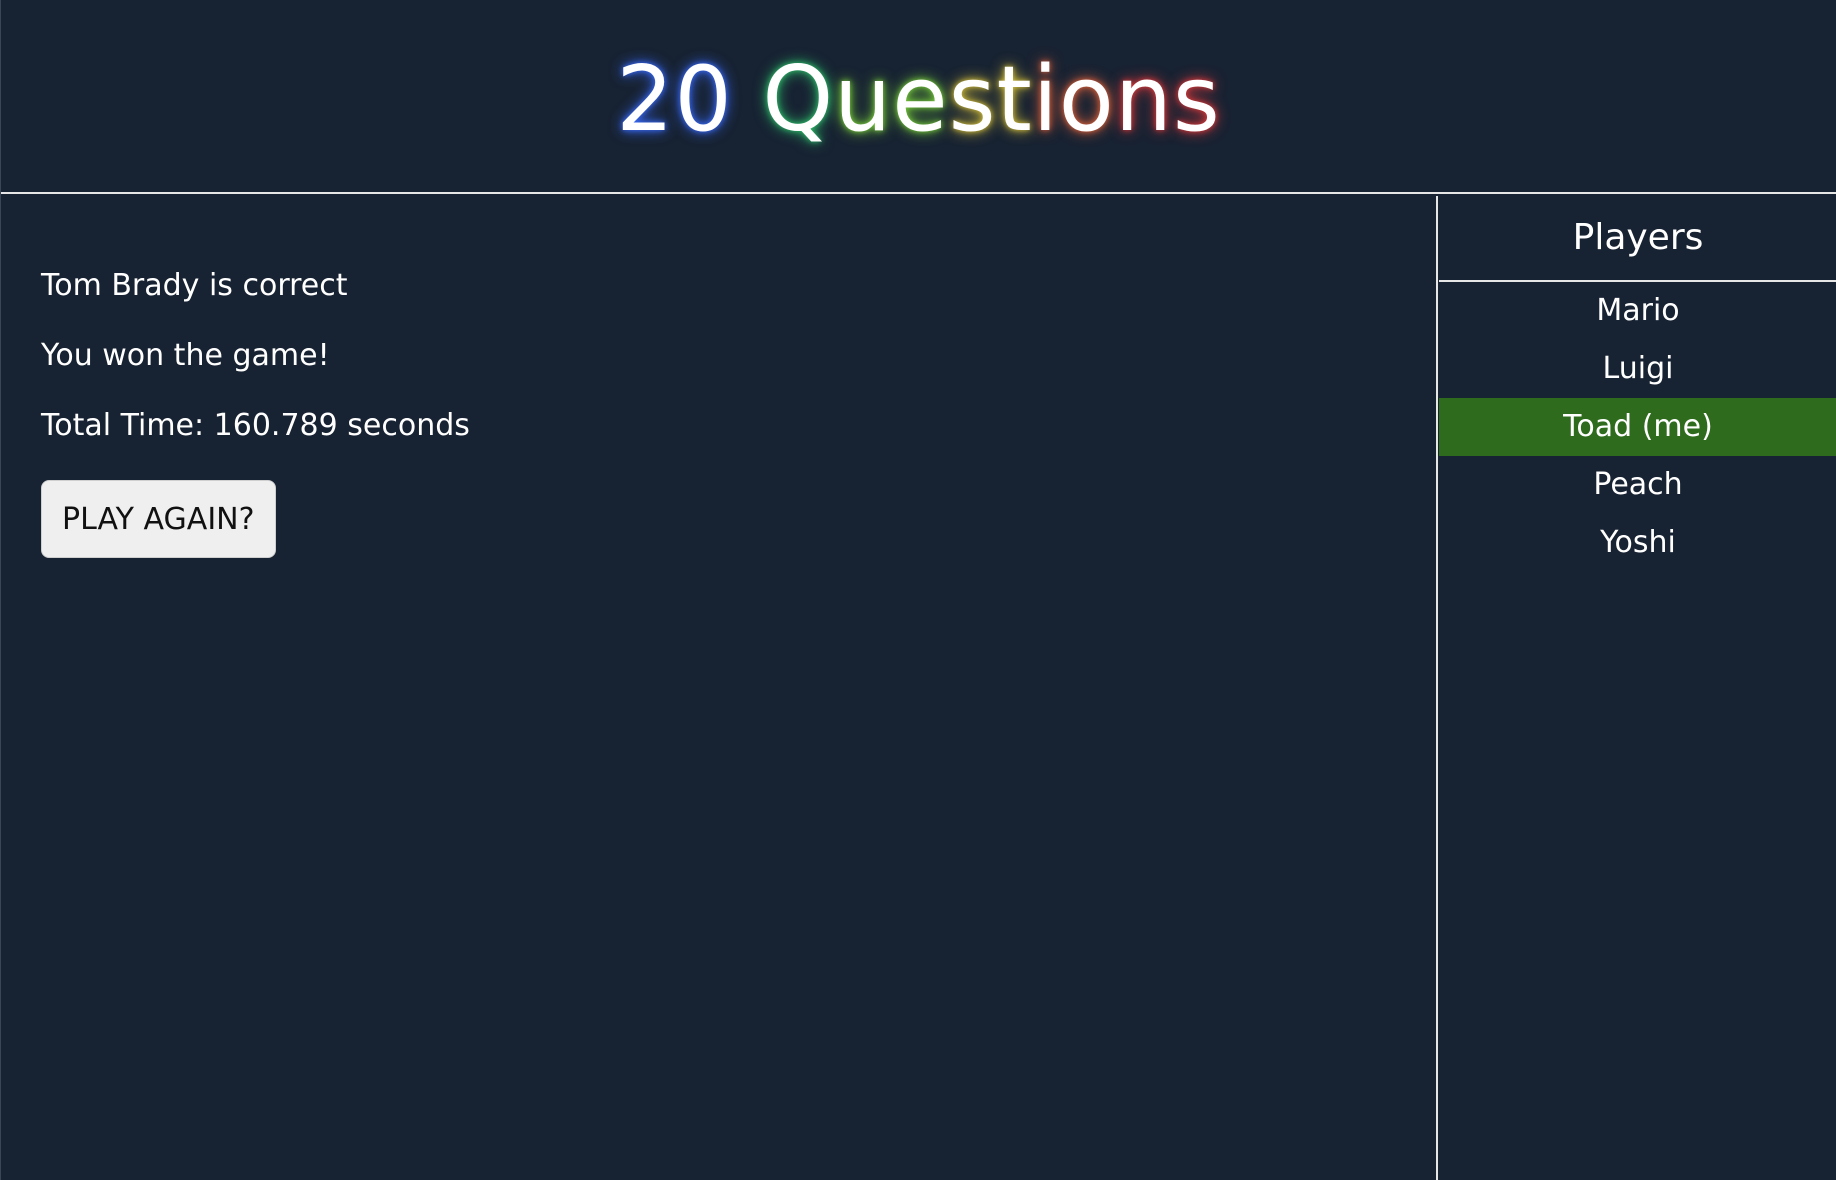  I want to click on total-time-message: Total Time: 160.789 seconds, so click(255, 425).